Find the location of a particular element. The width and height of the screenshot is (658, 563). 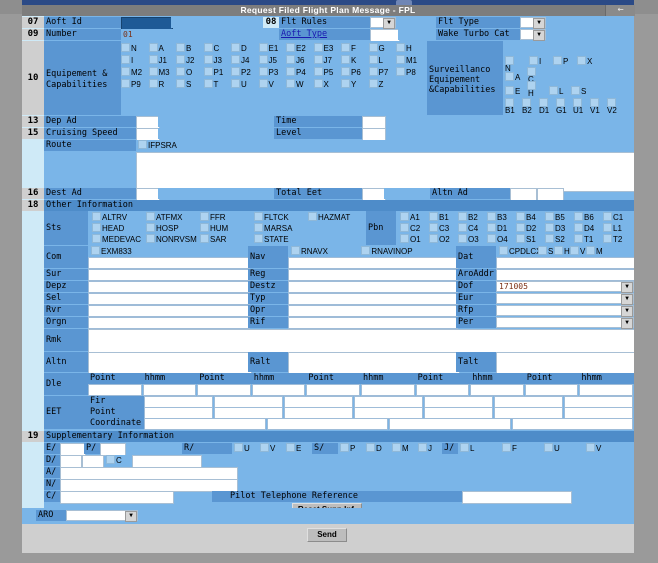

equip-a-wrap: A is located at coordinates (156, 48).